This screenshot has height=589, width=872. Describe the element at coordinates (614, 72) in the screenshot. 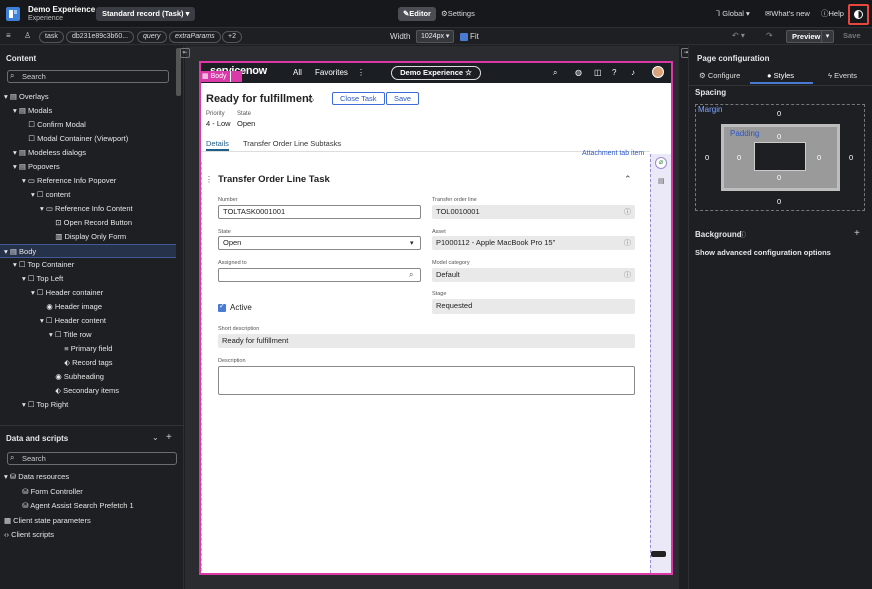

I see `help-icon: ?` at that location.